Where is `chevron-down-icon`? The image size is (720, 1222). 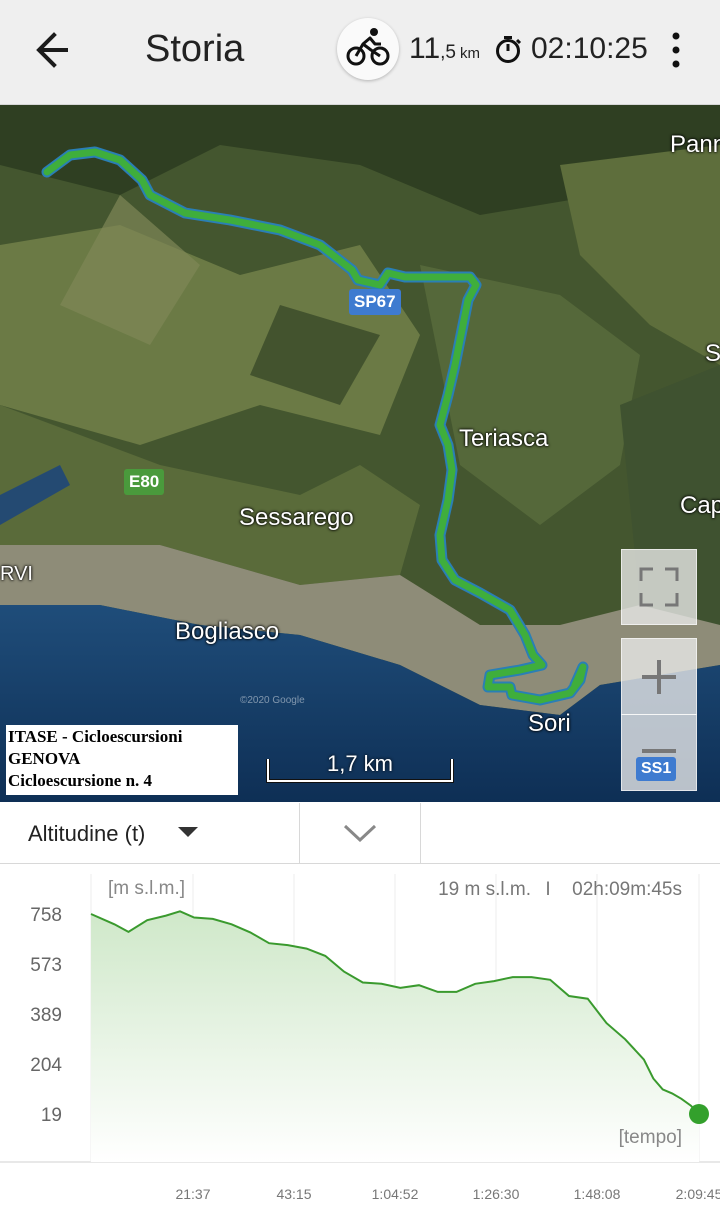 chevron-down-icon is located at coordinates (360, 833).